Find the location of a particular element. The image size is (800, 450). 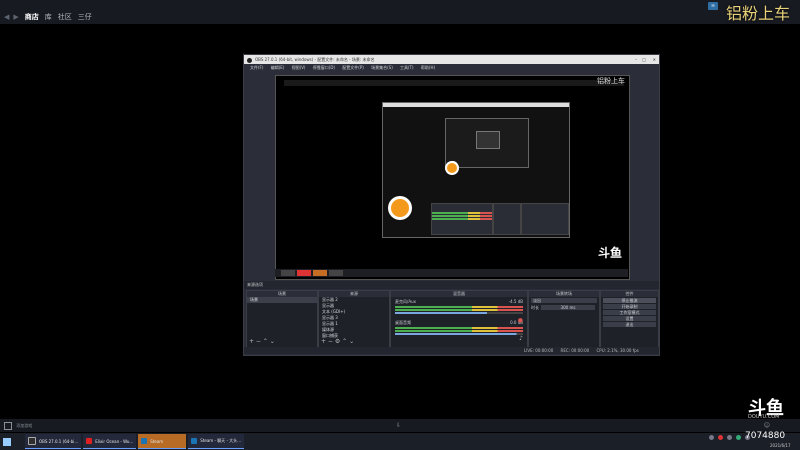

obs-menu-profile: 配置文件(P) is located at coordinates (353, 67).